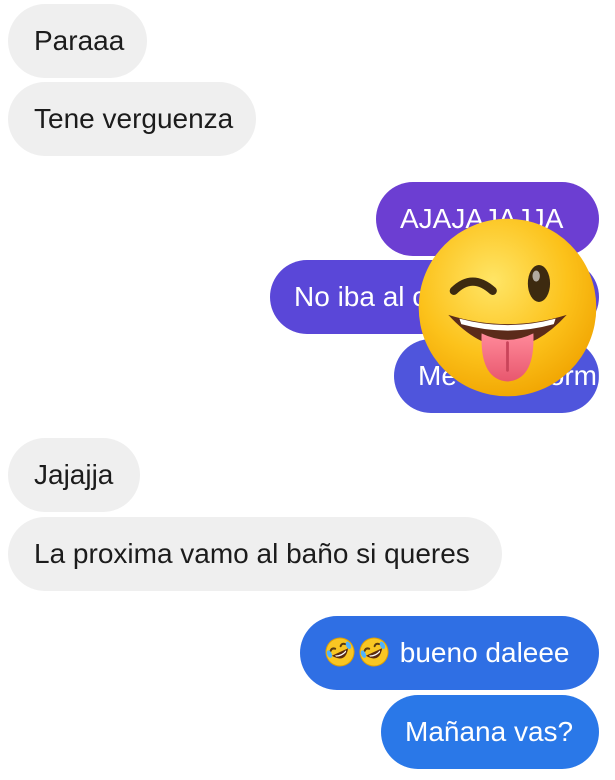  I want to click on incoming-message-bubble: La proxima vamo al baño si queres, so click(255, 554).